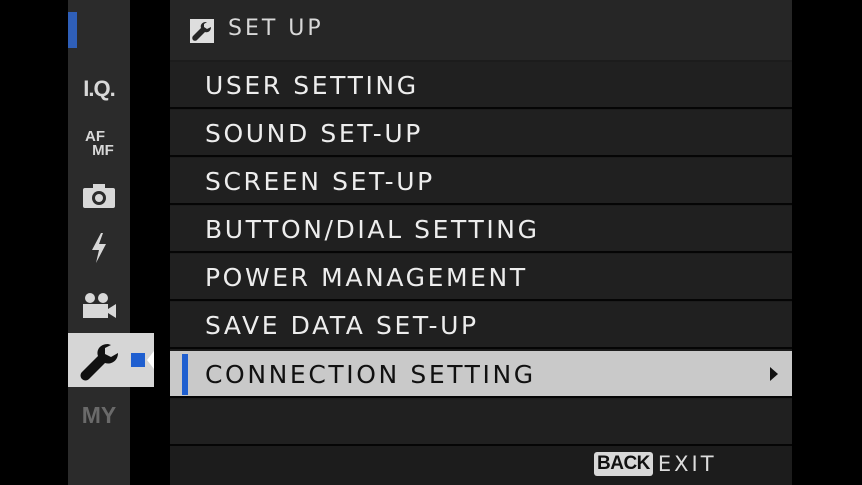  Describe the element at coordinates (312, 85) in the screenshot. I see `menu-item-label: USER SETTING` at that location.